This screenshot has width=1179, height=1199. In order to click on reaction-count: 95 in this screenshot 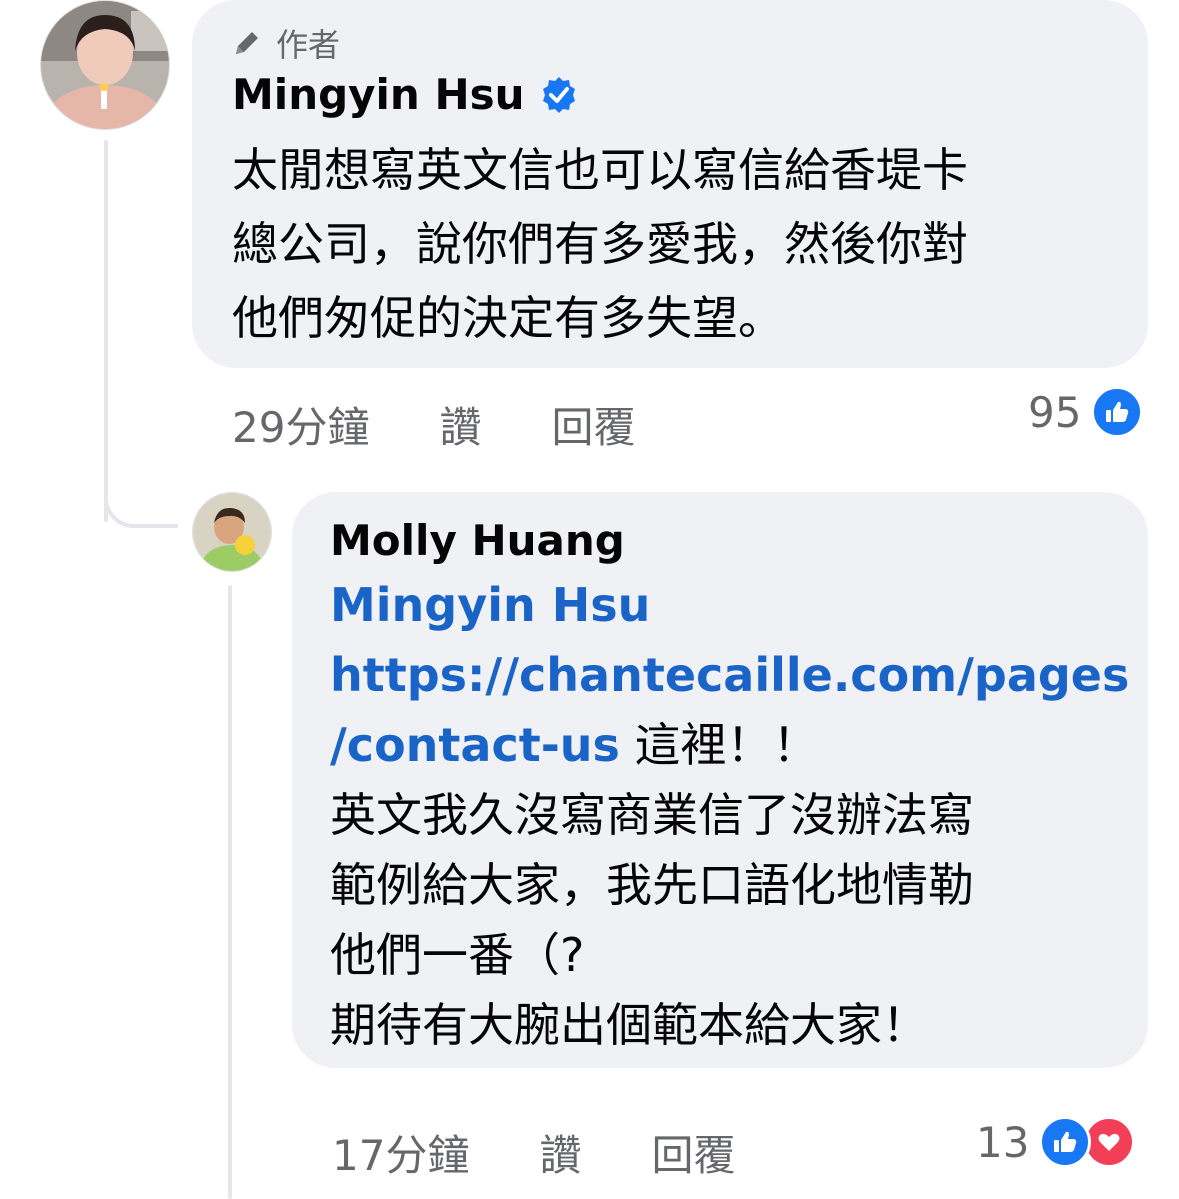, I will do `click(1055, 412)`.